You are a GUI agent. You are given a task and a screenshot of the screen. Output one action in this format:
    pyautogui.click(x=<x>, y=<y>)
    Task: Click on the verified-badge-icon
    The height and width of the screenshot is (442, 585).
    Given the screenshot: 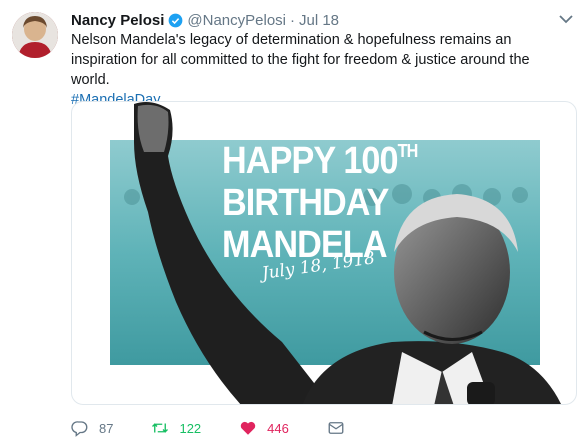 What is the action you would take?
    pyautogui.click(x=176, y=20)
    